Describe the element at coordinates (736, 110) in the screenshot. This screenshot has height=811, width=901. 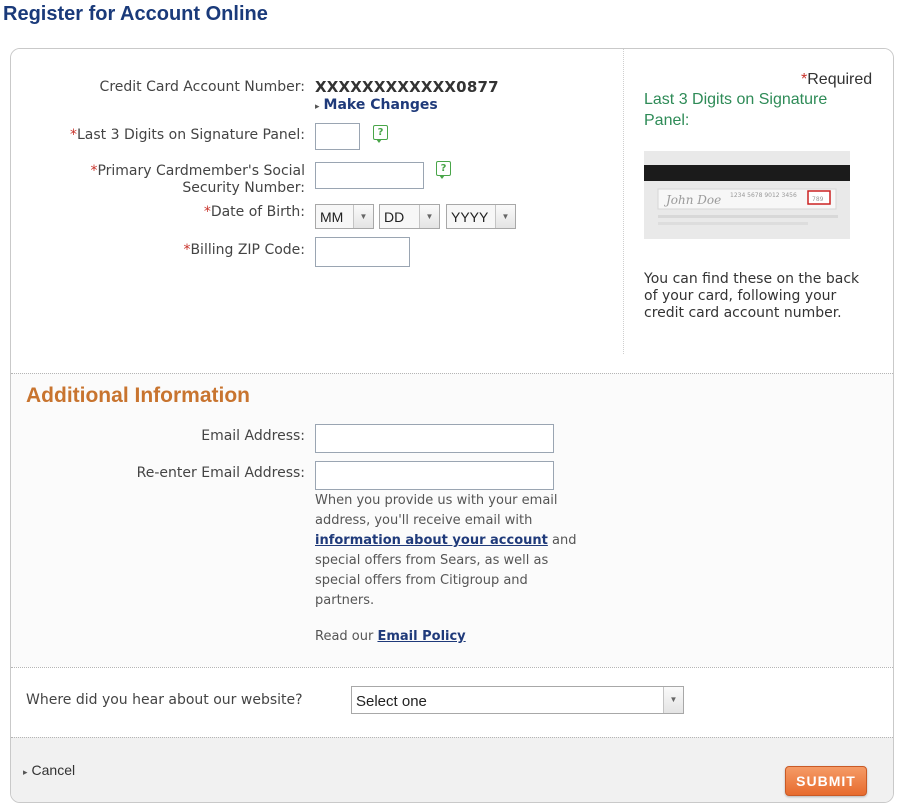
I see `signature-help-title: Last 3 Digits on Signature Panel:` at that location.